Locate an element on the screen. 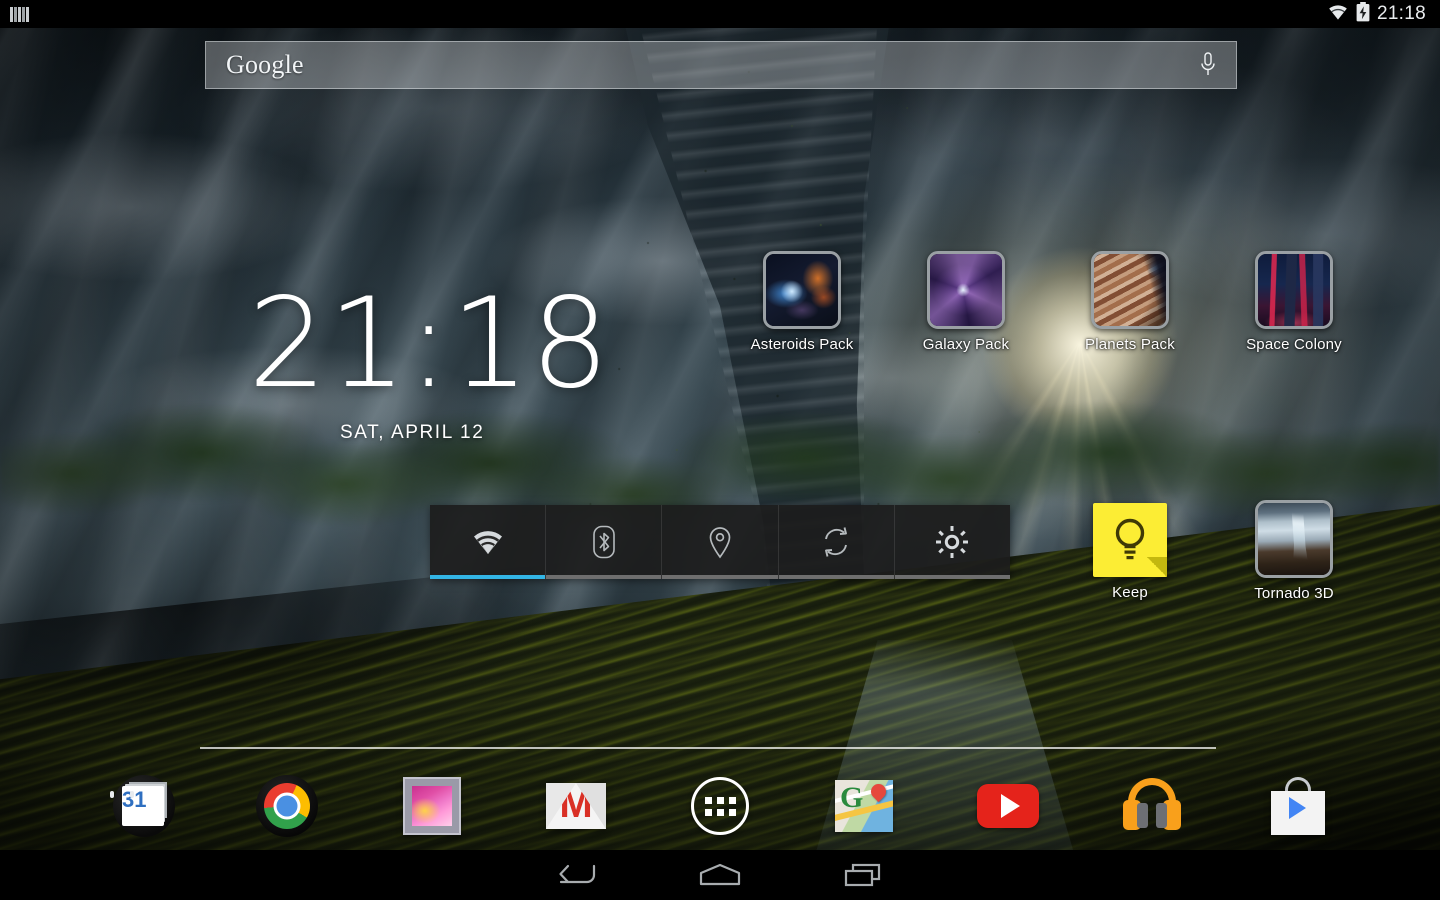 The height and width of the screenshot is (900, 1440). clock-widget: 21:18 SAT, APRIL 12 is located at coordinates (429, 363).